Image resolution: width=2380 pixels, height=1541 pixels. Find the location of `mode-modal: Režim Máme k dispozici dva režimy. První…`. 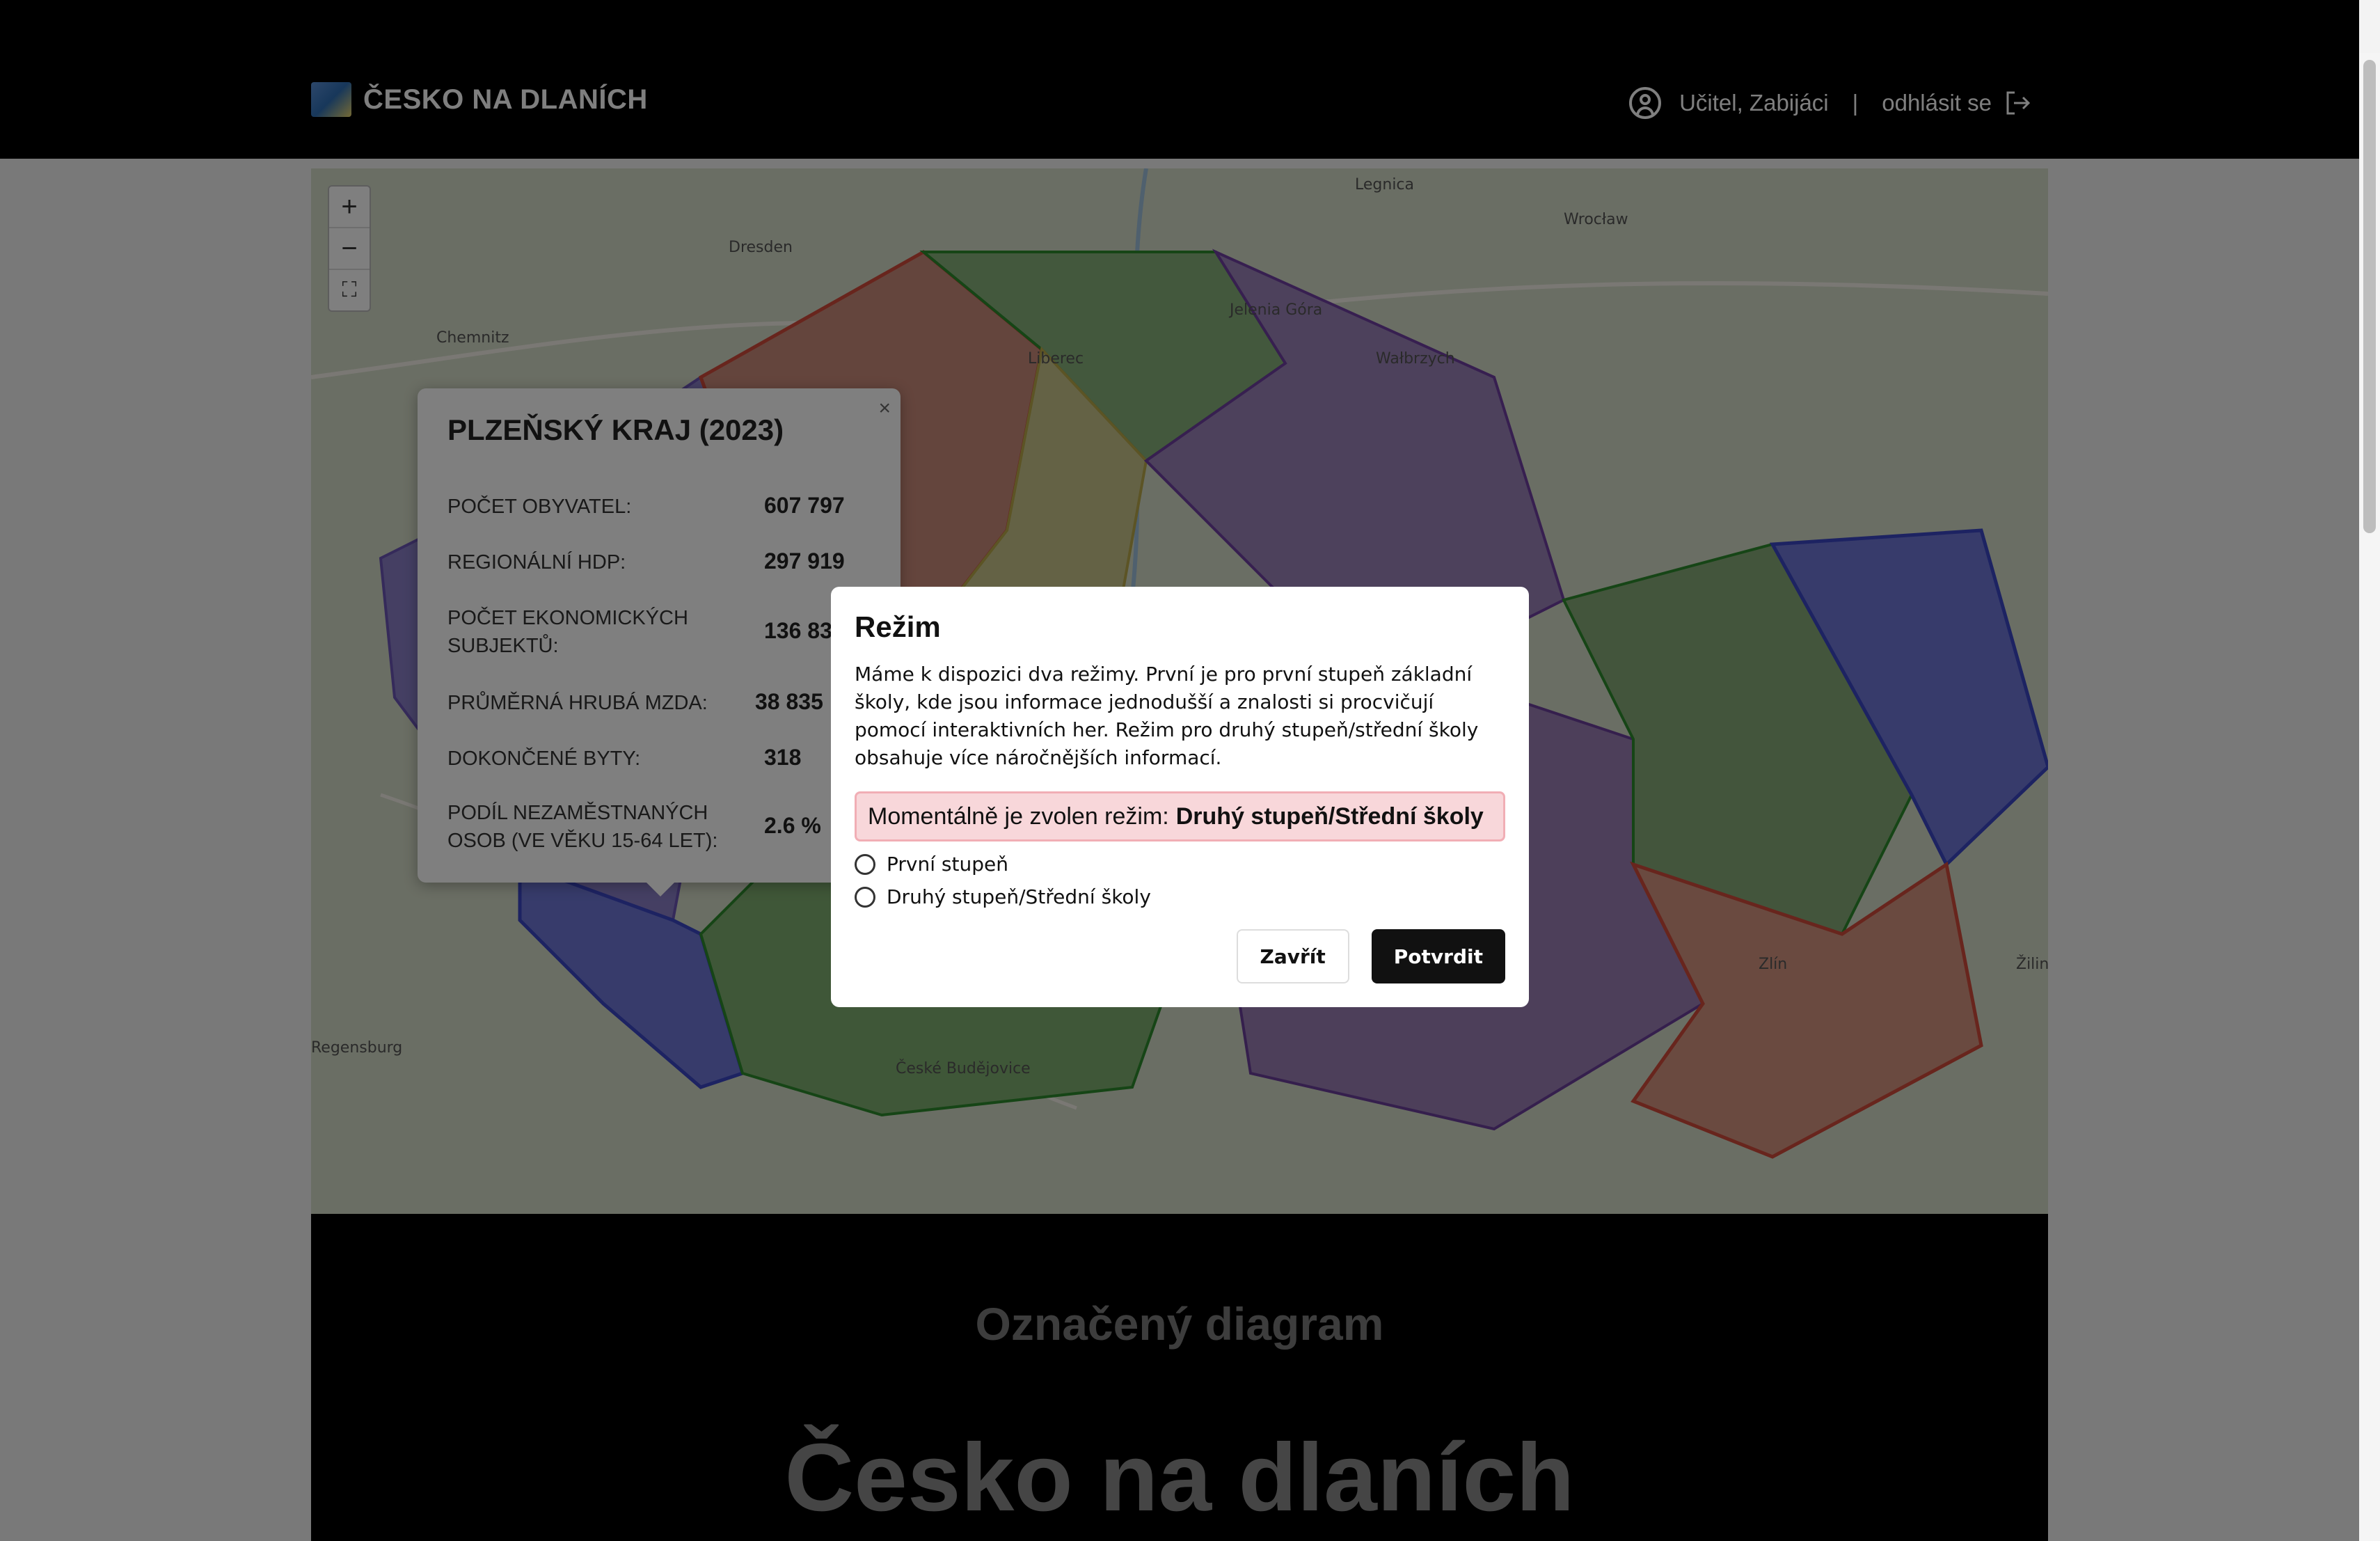

mode-modal: Režim Máme k dispozici dva režimy. První… is located at coordinates (1180, 797).